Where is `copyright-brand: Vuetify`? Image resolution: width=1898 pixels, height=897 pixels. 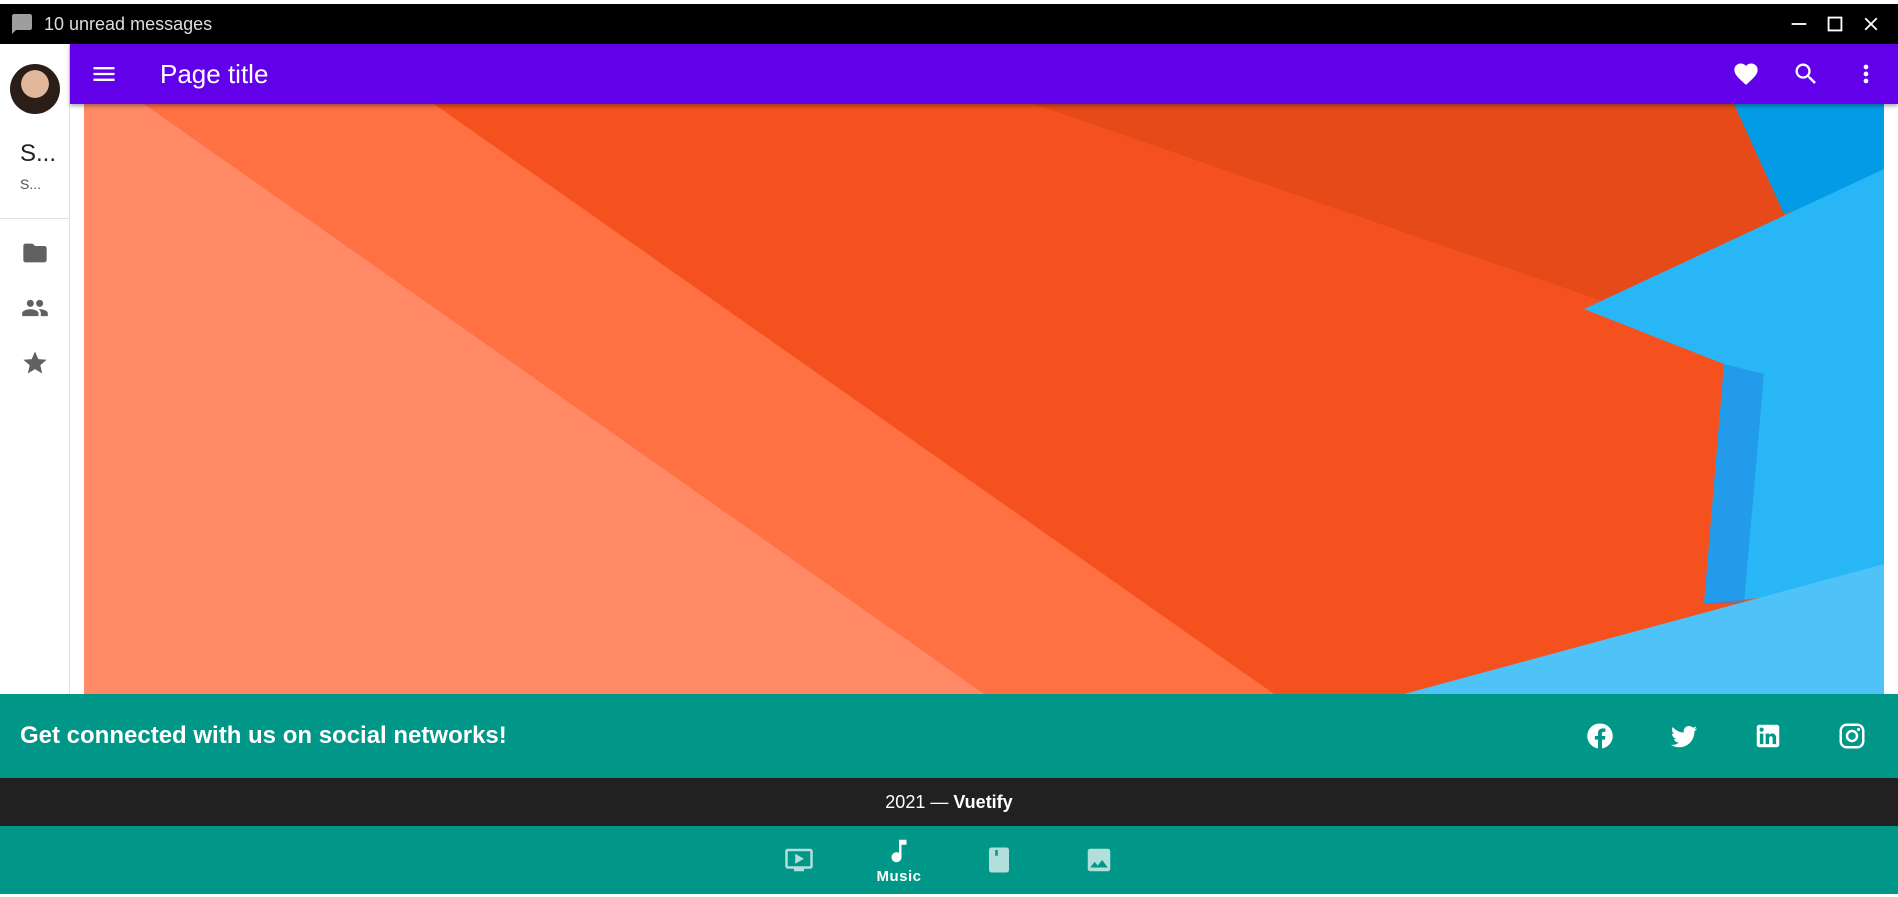
copyright-brand: Vuetify is located at coordinates (983, 801).